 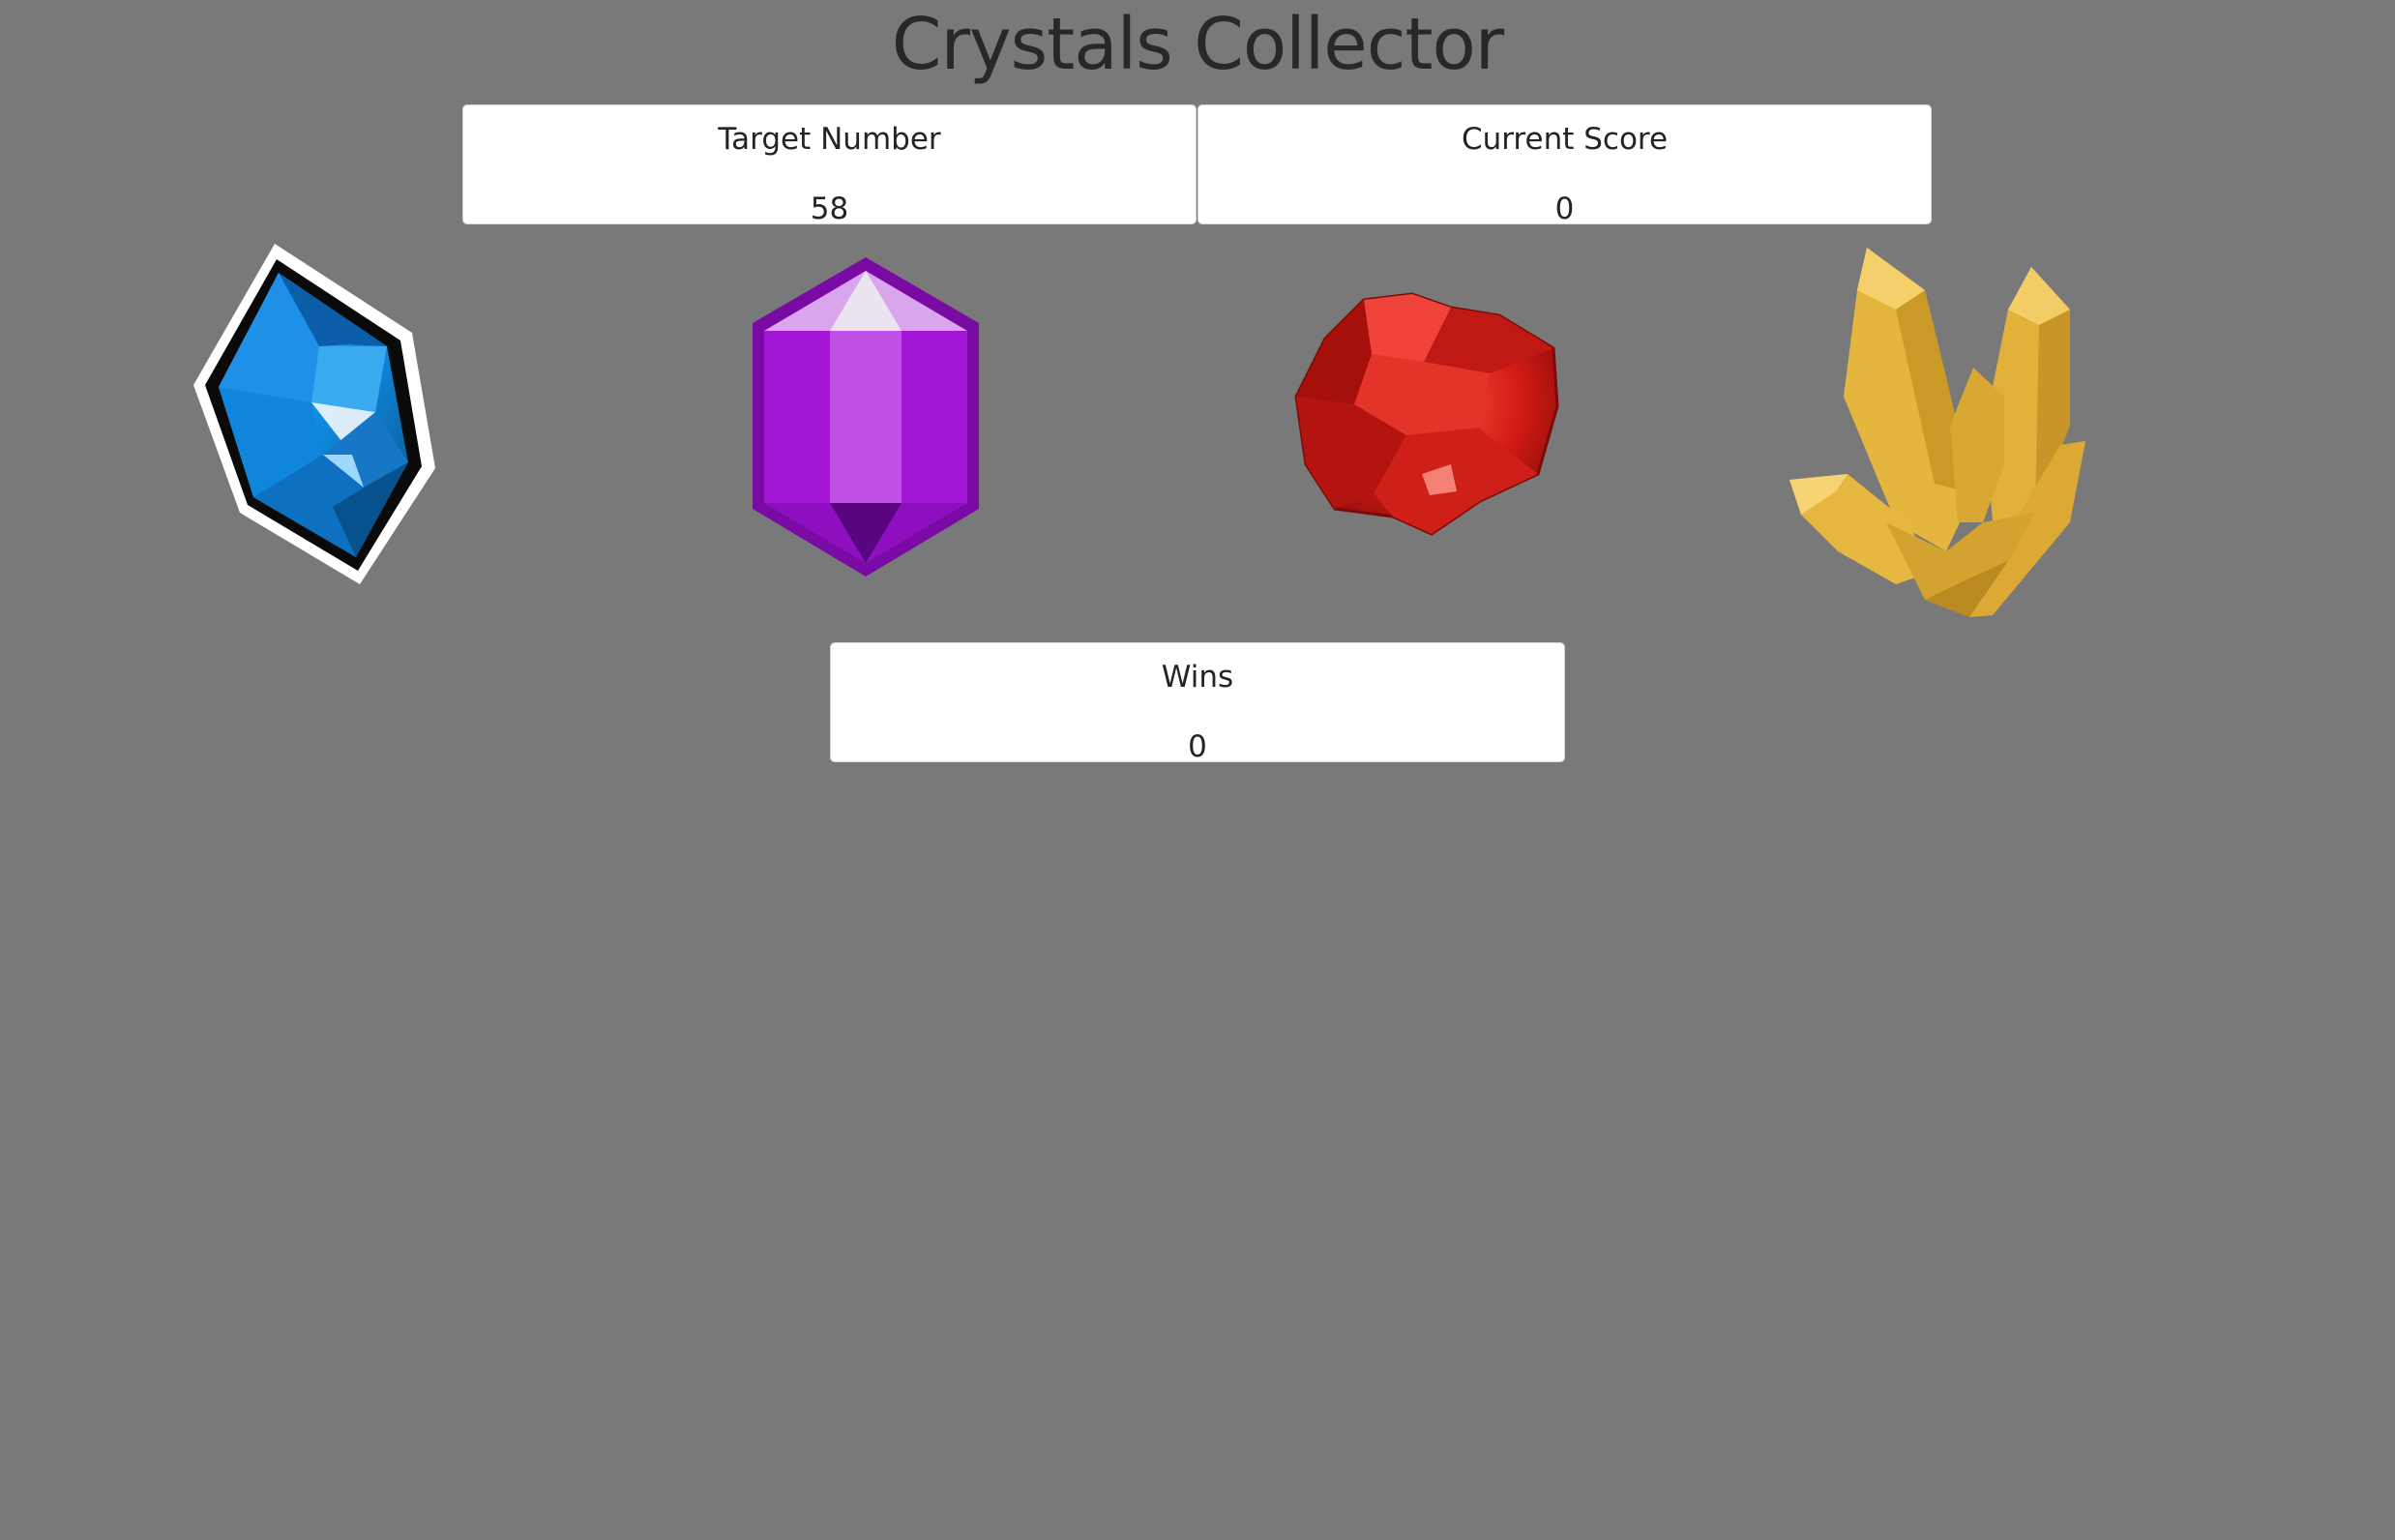 I want to click on current-score-label: Current Score, so click(x=1565, y=139).